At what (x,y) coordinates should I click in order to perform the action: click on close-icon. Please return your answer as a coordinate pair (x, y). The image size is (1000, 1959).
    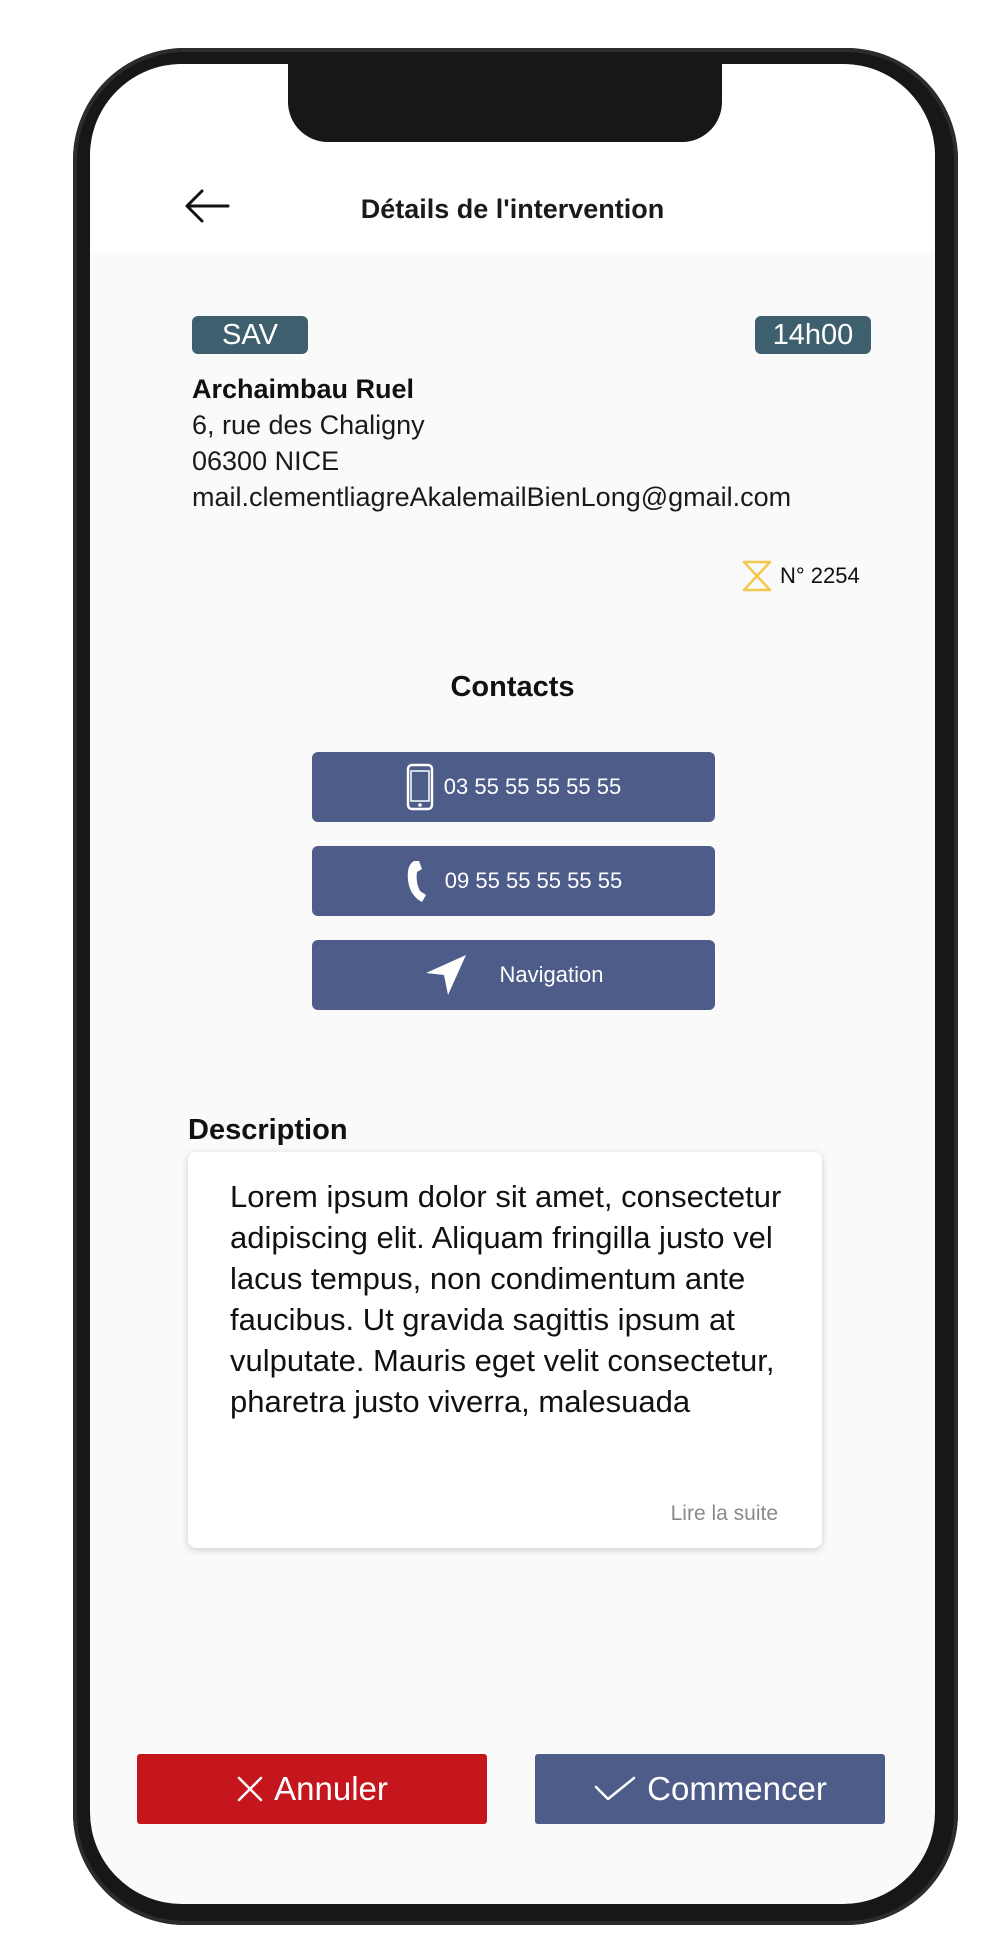
    Looking at the image, I should click on (250, 1789).